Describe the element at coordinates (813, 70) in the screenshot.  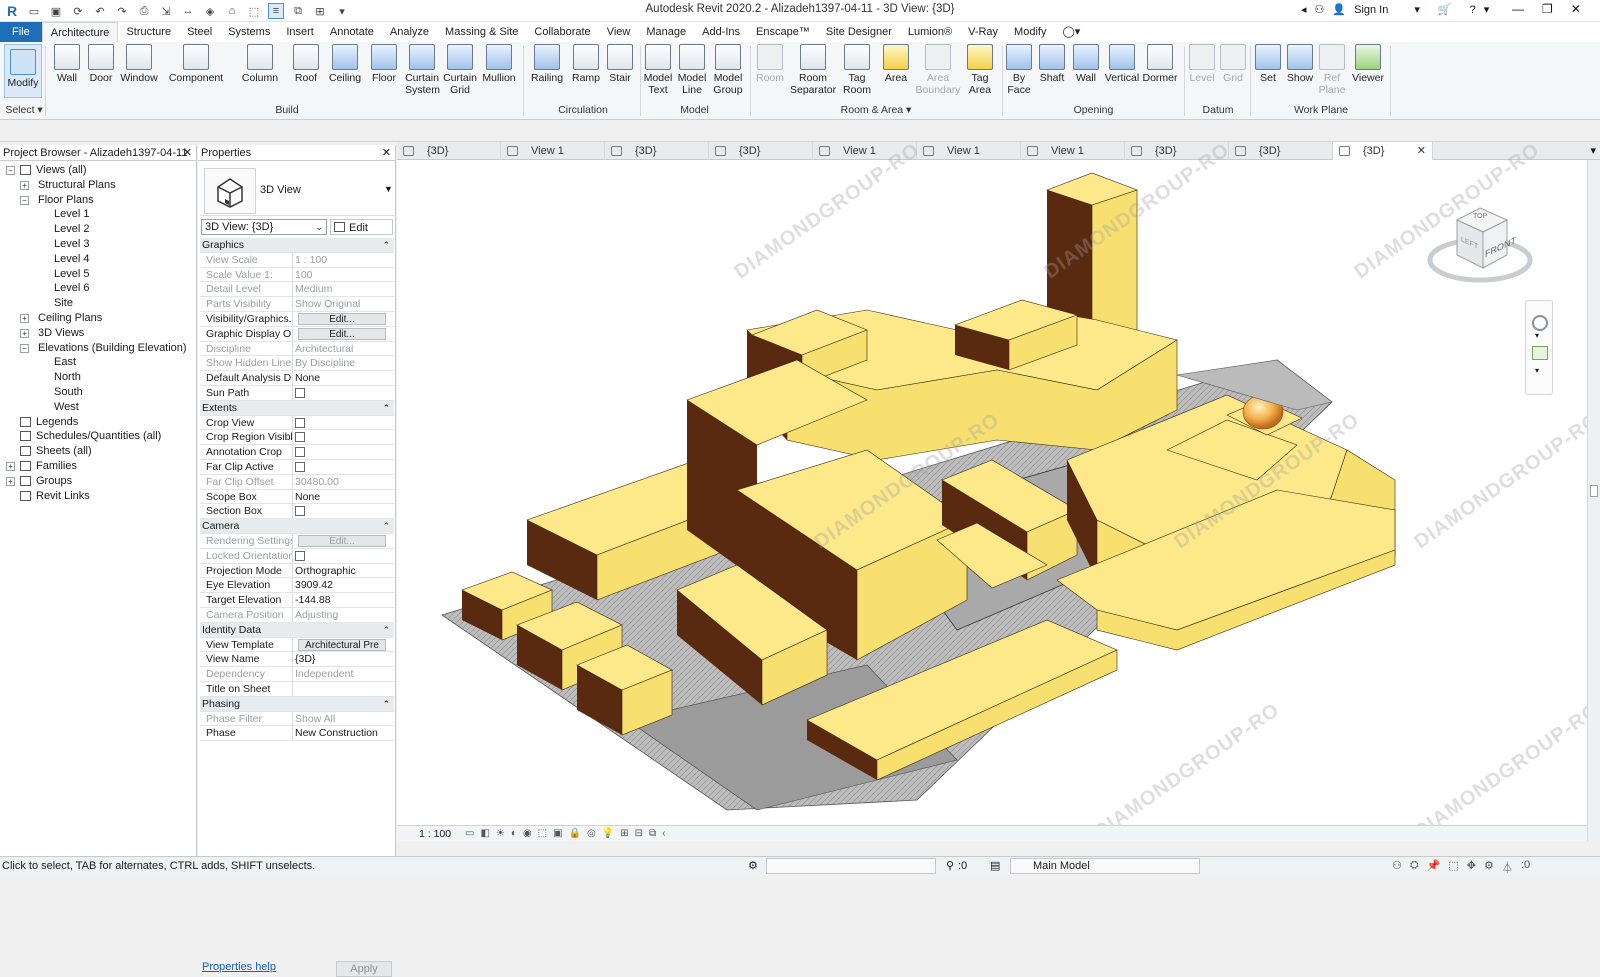
I see `room-separator-button: Room Separator` at that location.